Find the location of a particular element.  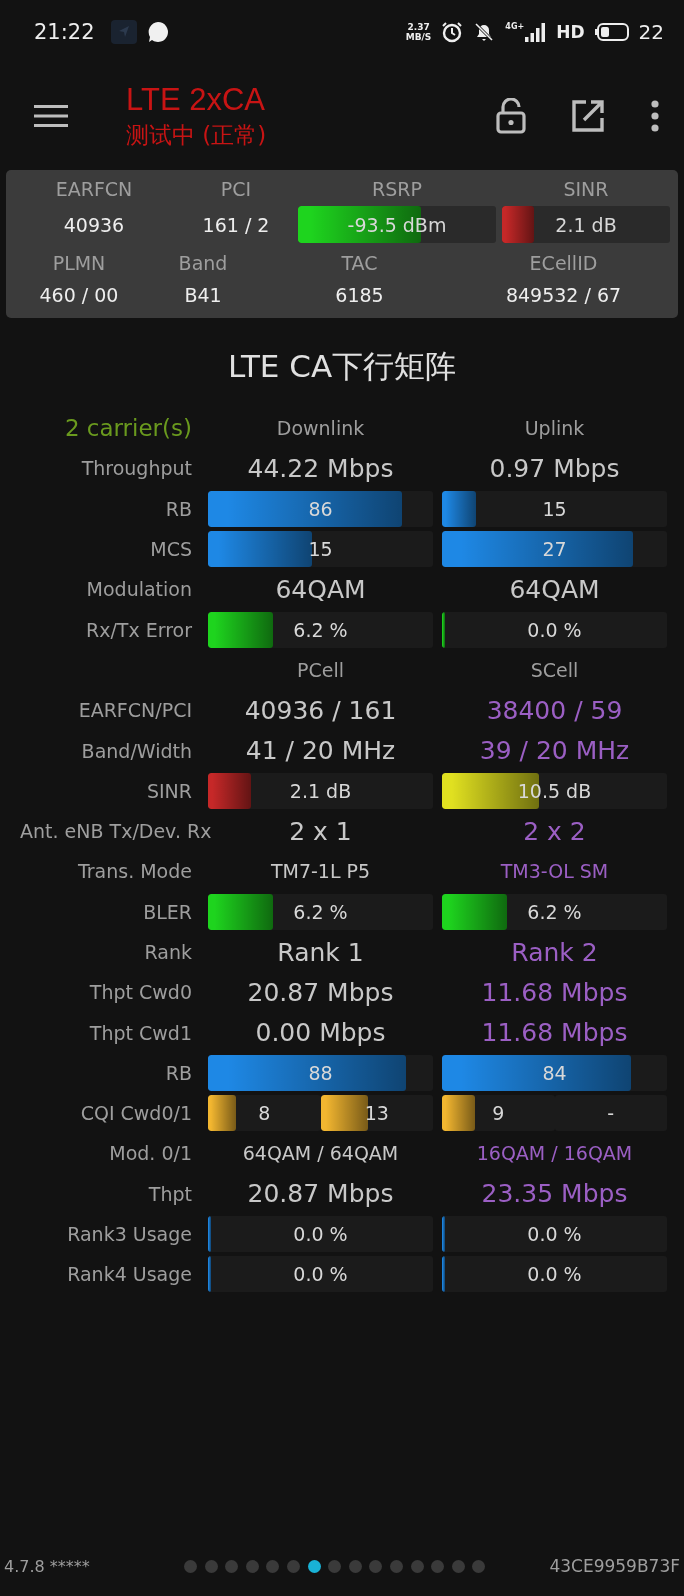

summary-label: RSRP is located at coordinates (397, 189).